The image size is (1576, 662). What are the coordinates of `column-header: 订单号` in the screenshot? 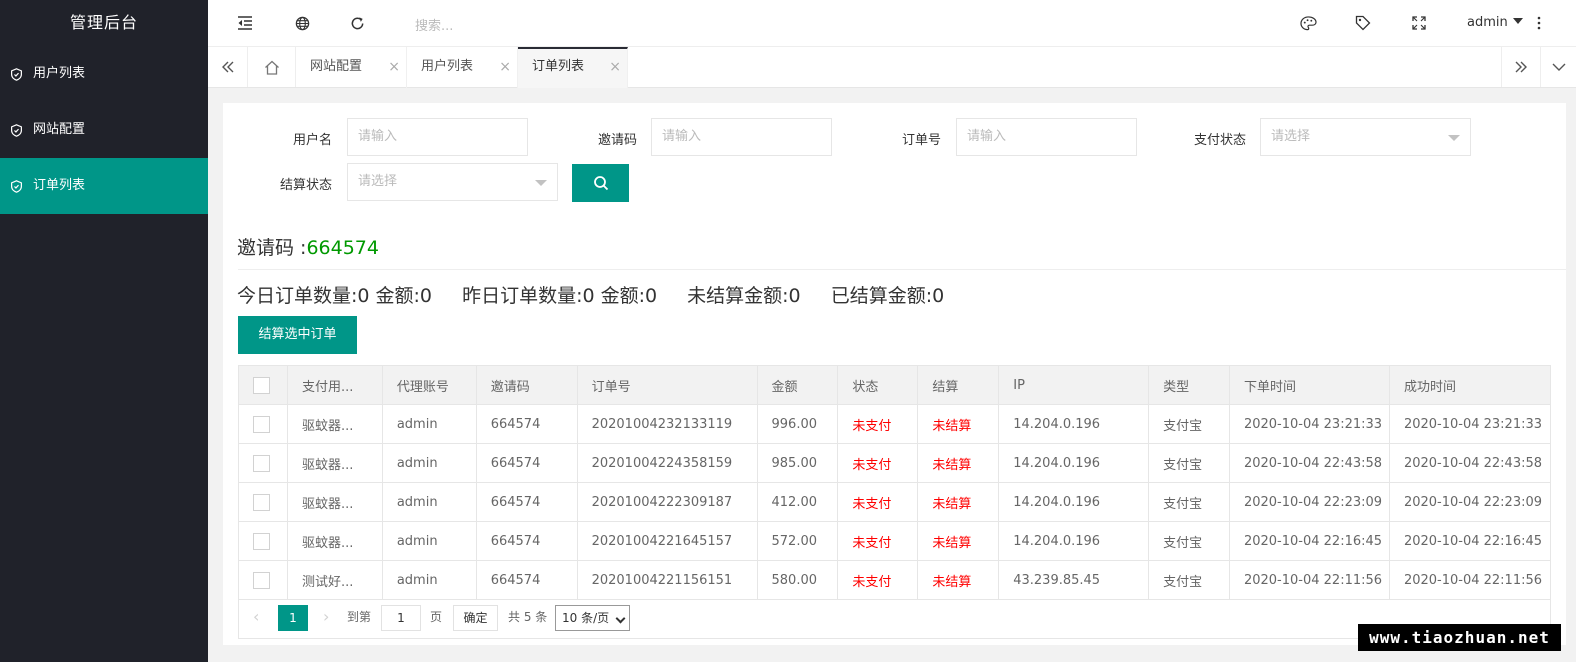 It's located at (667, 385).